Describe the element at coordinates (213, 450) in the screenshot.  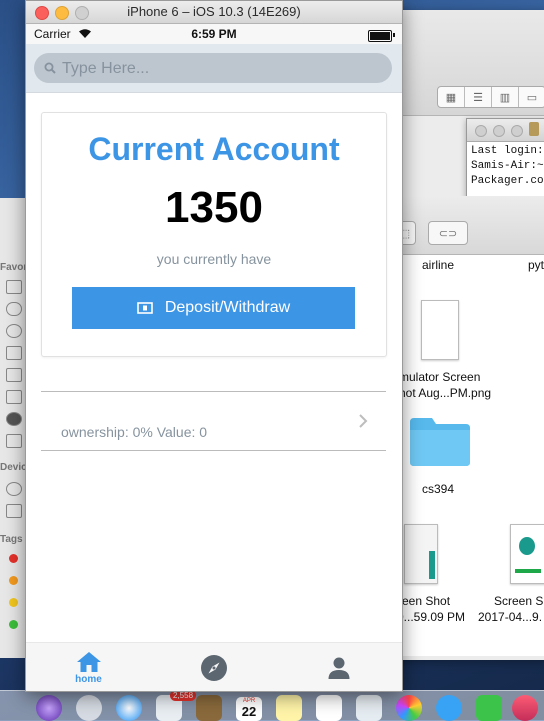
I see `list-divider-bottom` at that location.